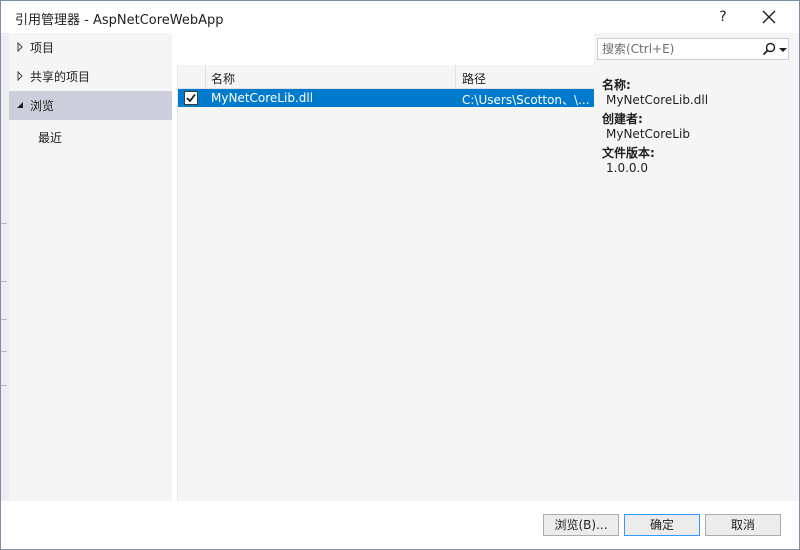 This screenshot has height=550, width=800. What do you see at coordinates (622, 119) in the screenshot?
I see `detail-creator-label: 创建者:` at bounding box center [622, 119].